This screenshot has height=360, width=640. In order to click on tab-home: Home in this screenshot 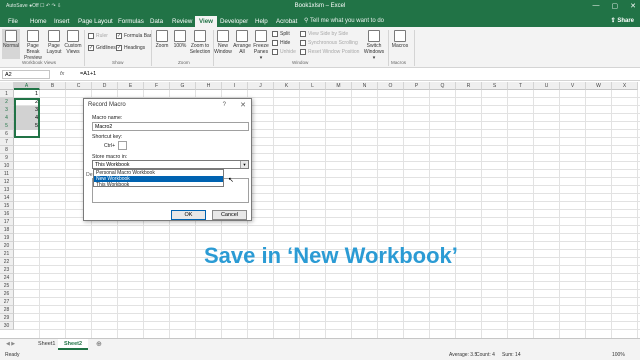, I will do `click(38, 21)`.